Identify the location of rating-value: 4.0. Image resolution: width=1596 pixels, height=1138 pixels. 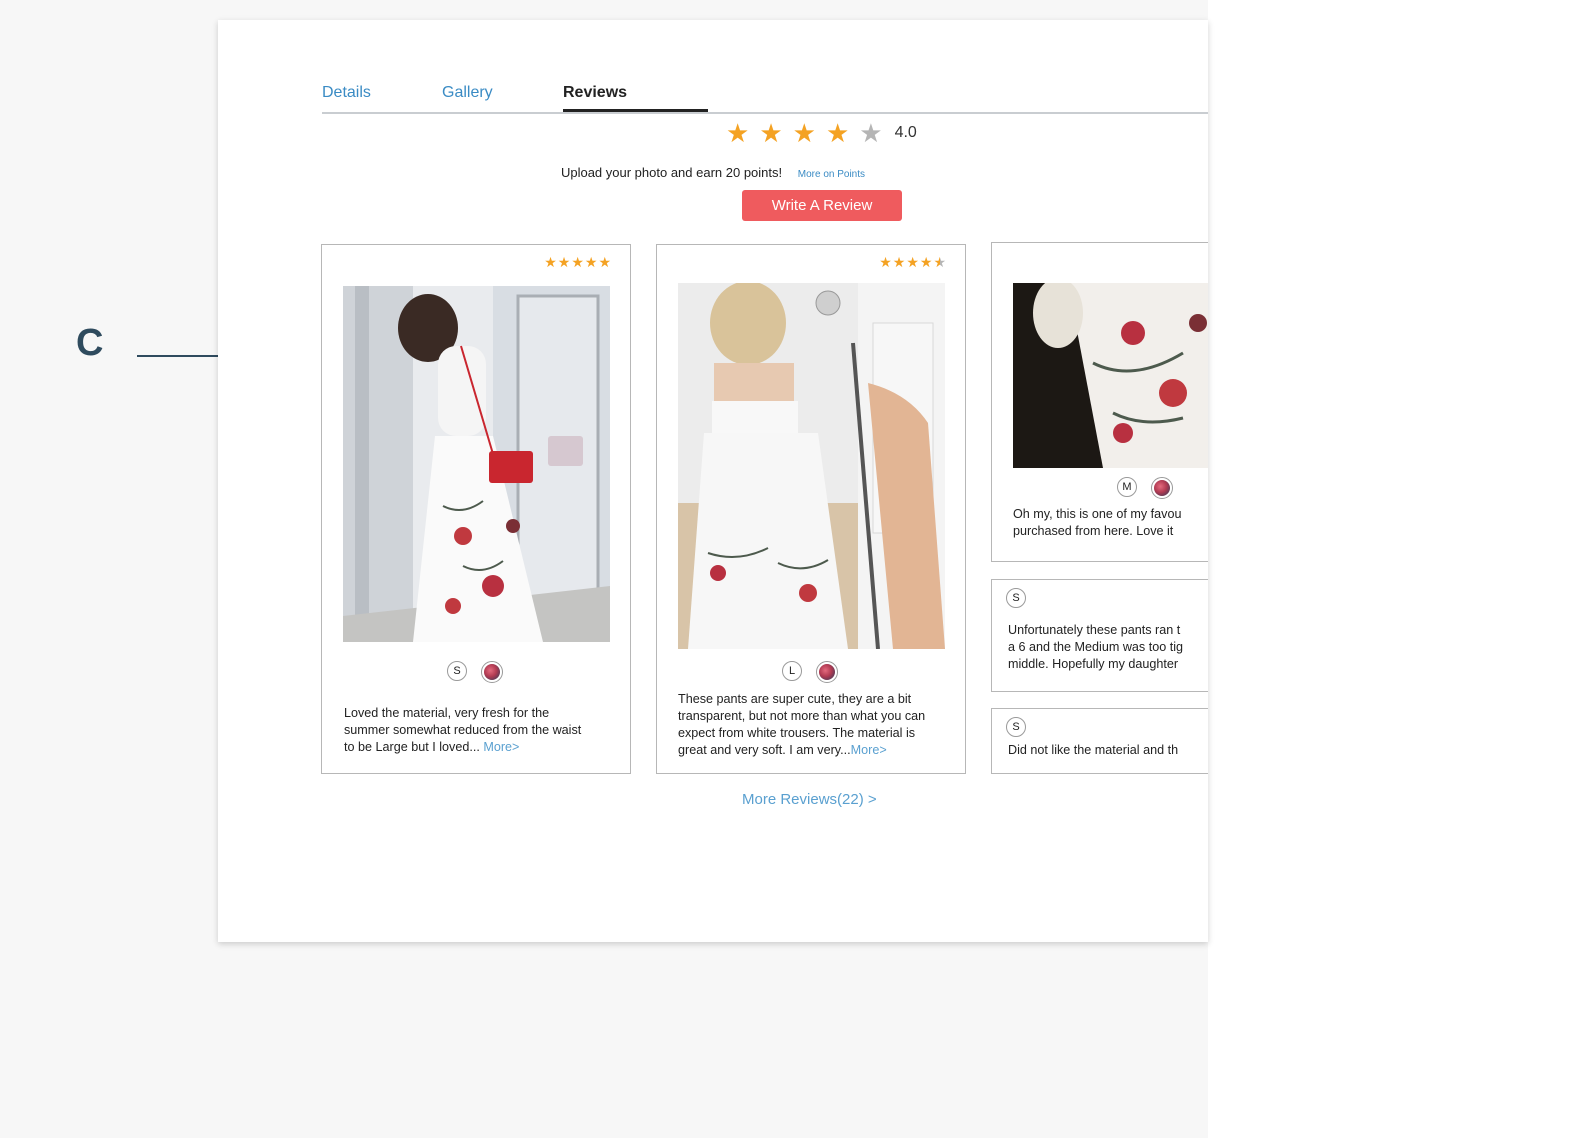
(905, 132).